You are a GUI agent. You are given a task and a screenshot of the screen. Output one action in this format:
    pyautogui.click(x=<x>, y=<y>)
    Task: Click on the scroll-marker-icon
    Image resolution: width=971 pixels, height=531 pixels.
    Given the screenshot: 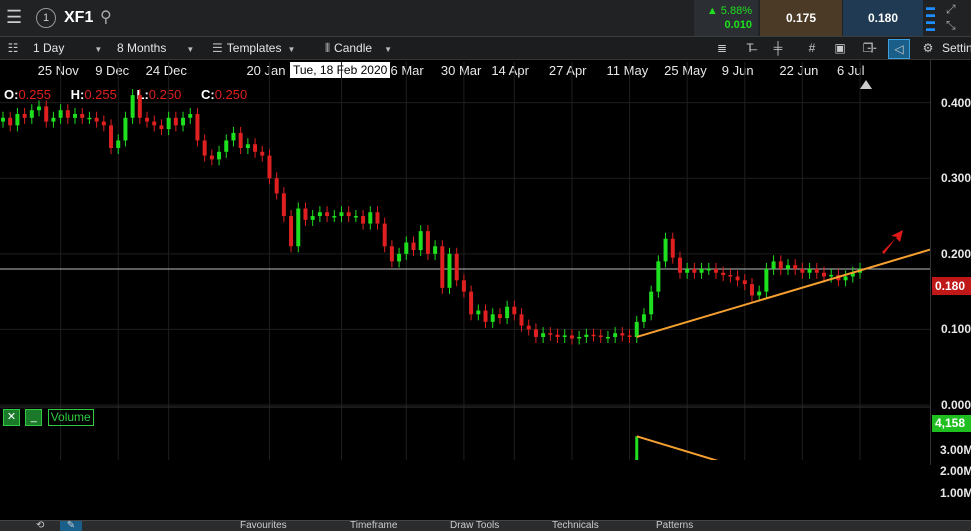 What is the action you would take?
    pyautogui.click(x=866, y=84)
    